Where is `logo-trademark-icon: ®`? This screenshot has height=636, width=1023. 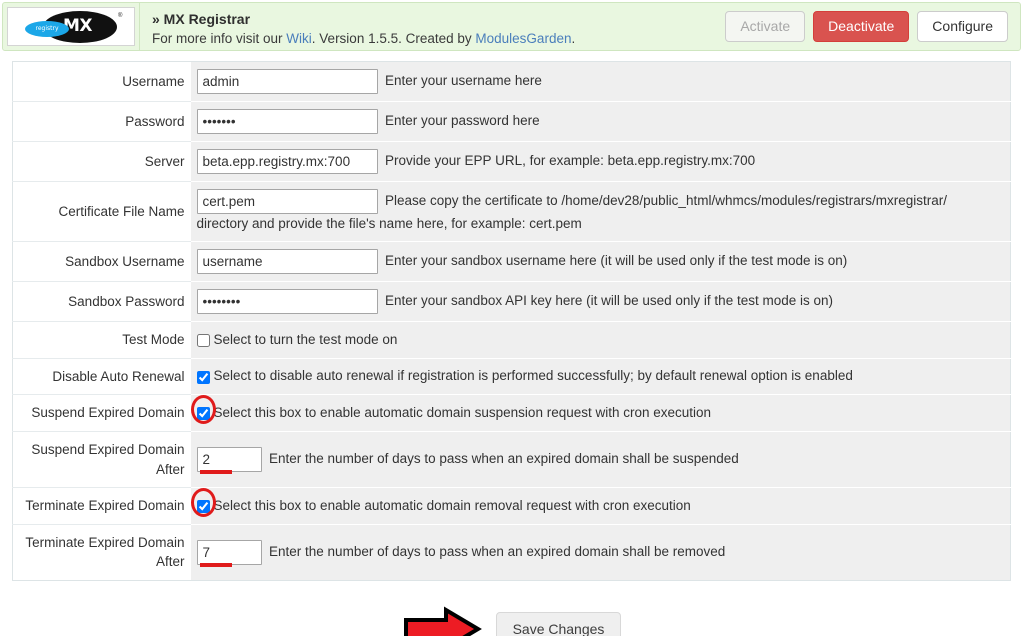 logo-trademark-icon: ® is located at coordinates (120, 15).